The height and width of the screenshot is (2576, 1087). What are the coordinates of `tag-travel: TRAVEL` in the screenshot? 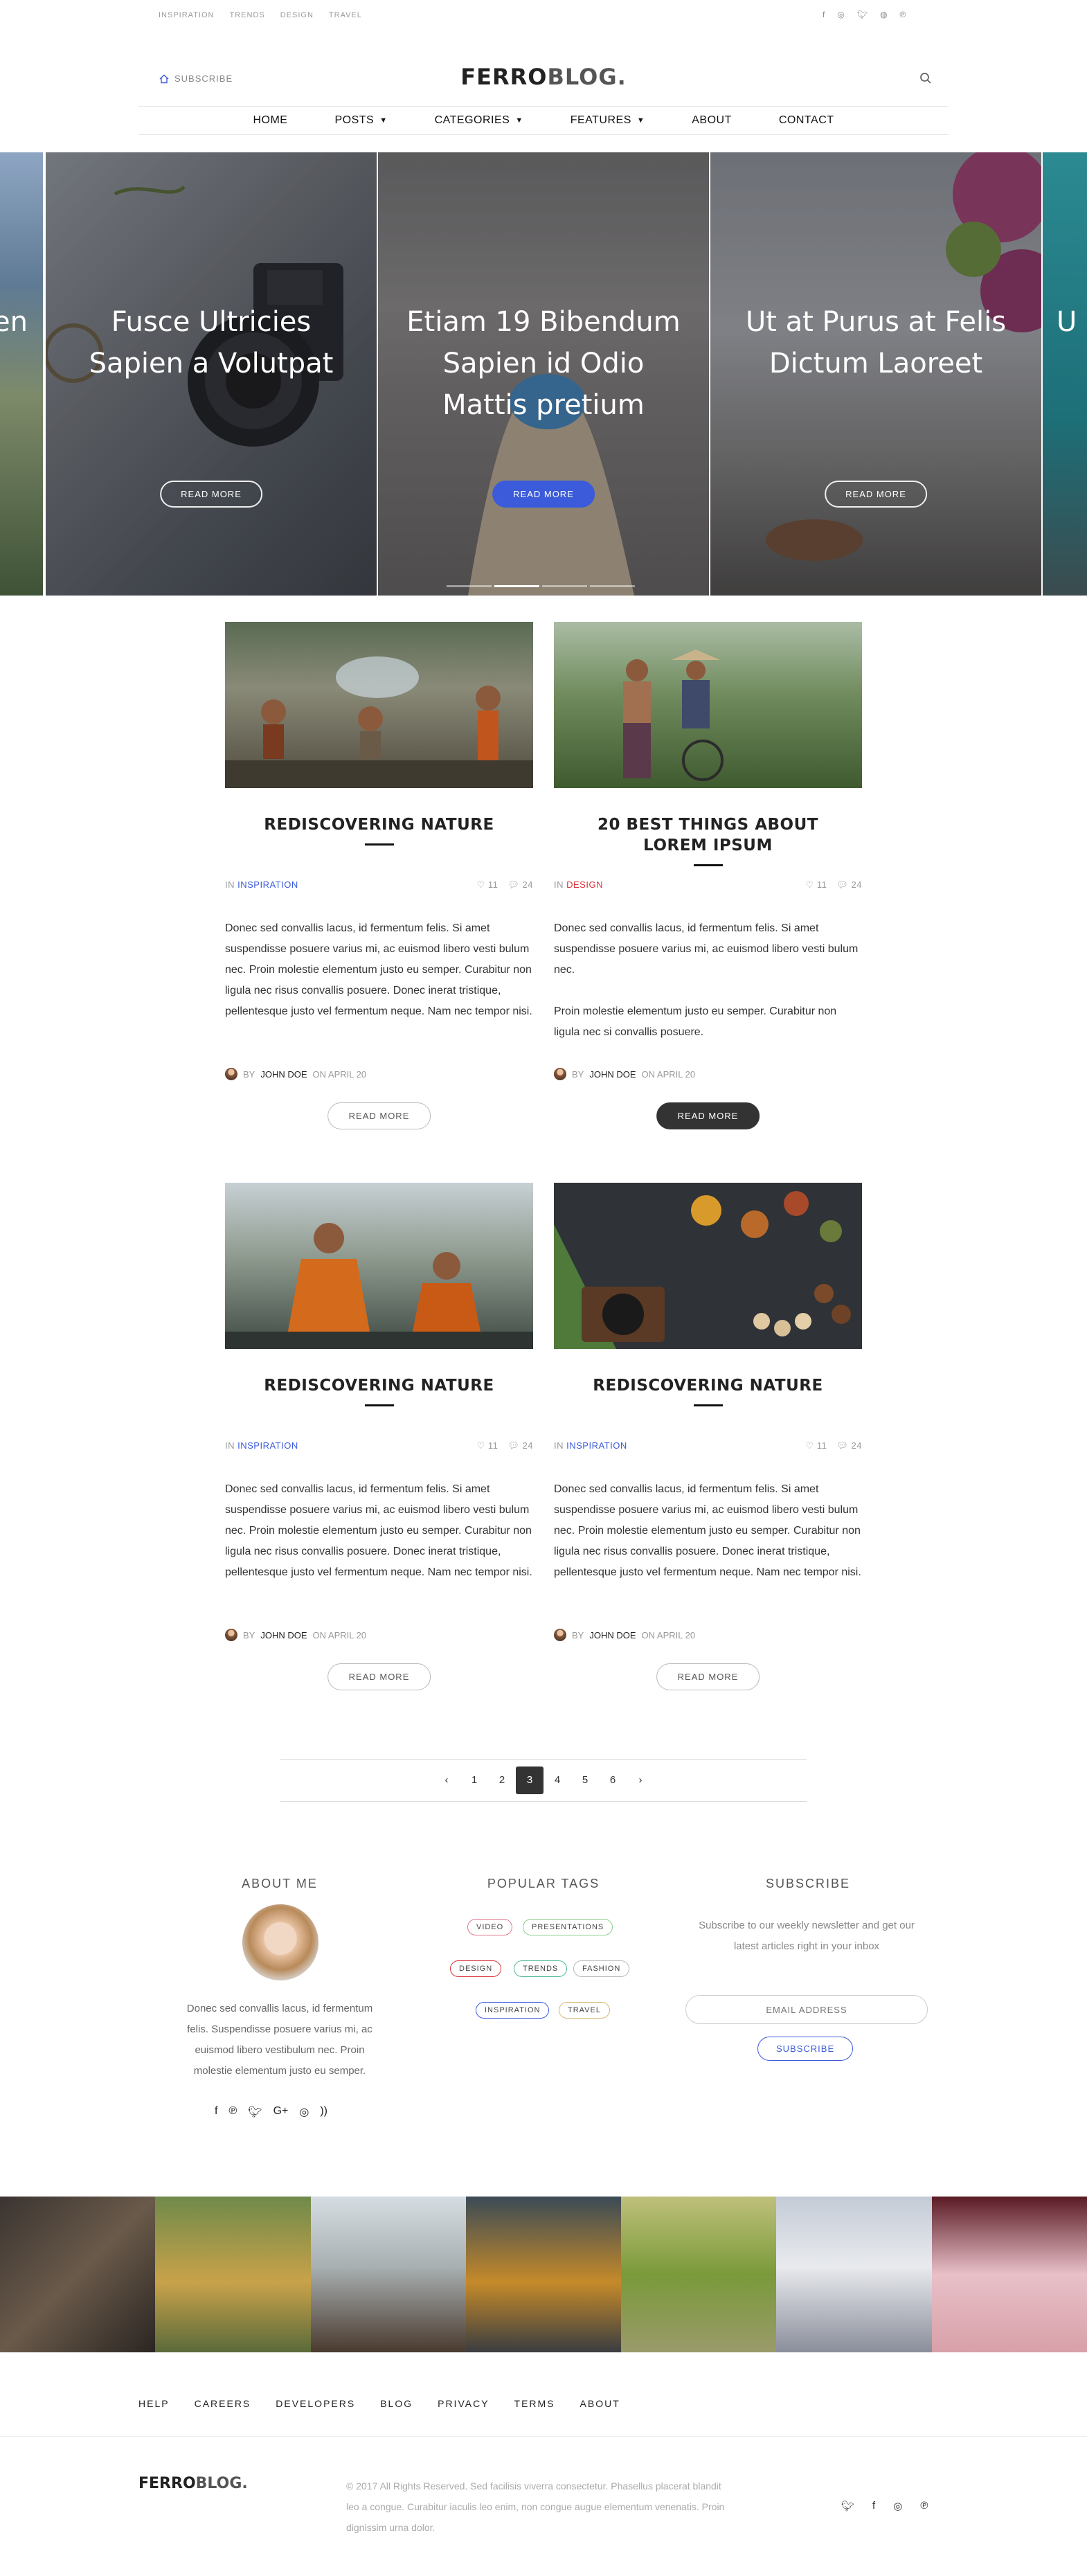 It's located at (584, 2011).